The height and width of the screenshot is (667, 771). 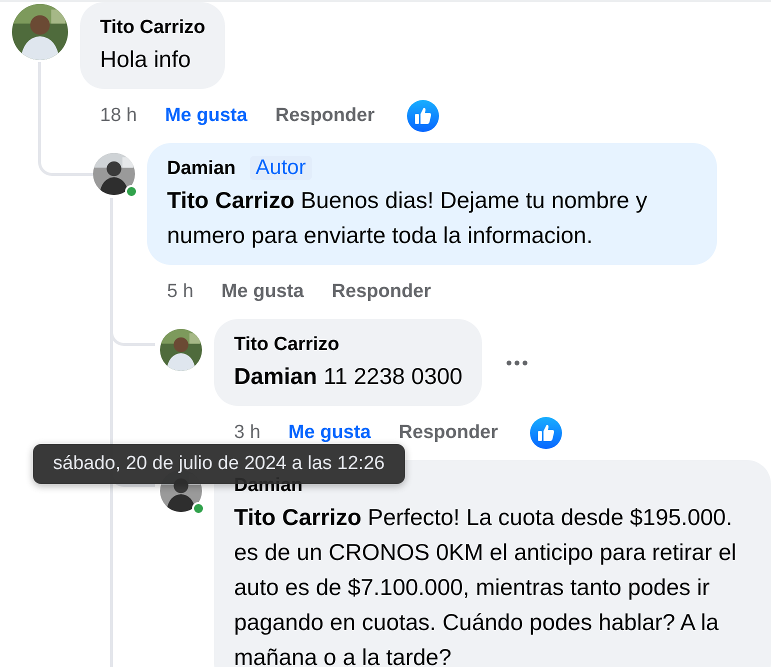 I want to click on author-name: Damian, so click(x=201, y=169).